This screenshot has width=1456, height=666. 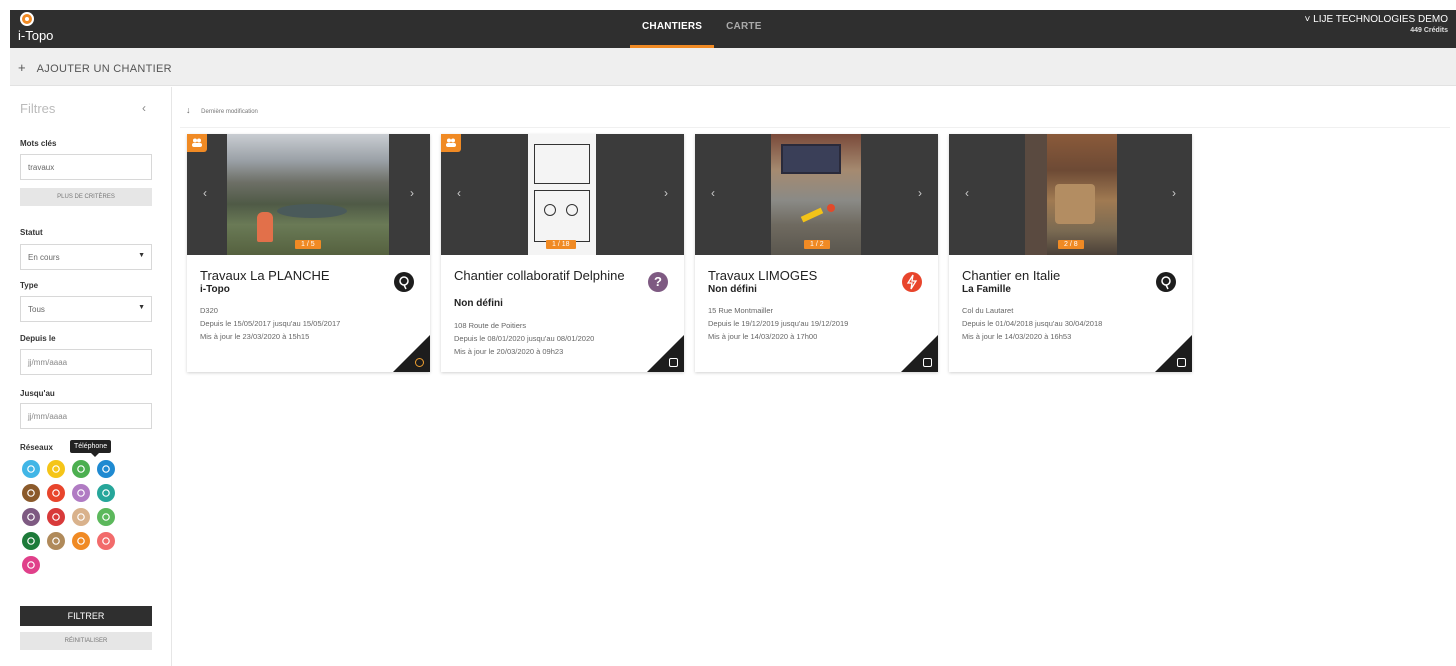 I want to click on type-select: Tous ▼, so click(x=86, y=309).